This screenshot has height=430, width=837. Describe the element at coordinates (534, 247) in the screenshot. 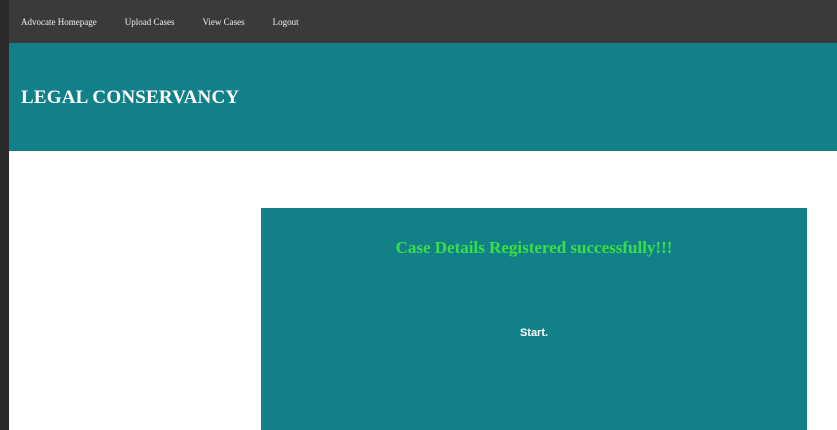

I see `success-message: Case Details Registered successfully!!!` at that location.